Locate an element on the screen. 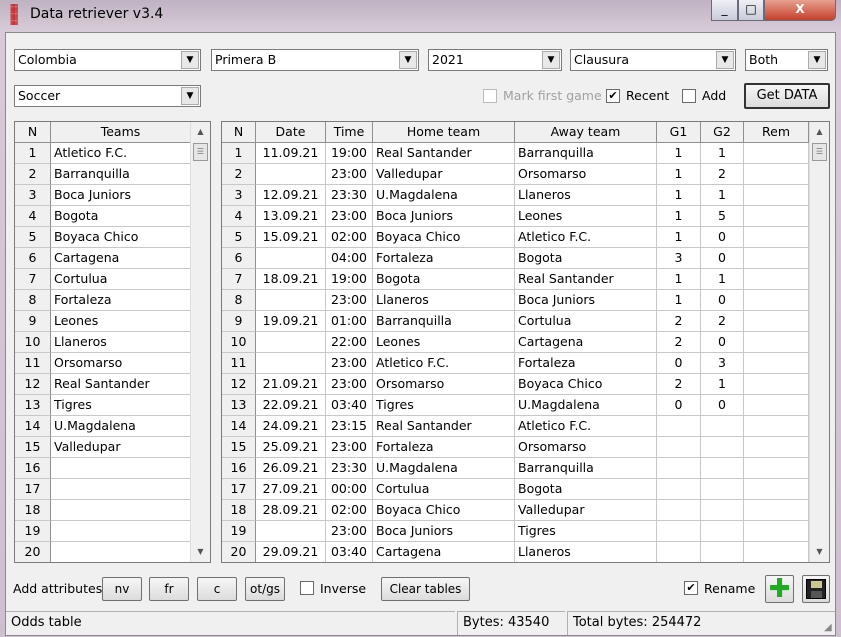  cell-n: 7 is located at coordinates (239, 279).